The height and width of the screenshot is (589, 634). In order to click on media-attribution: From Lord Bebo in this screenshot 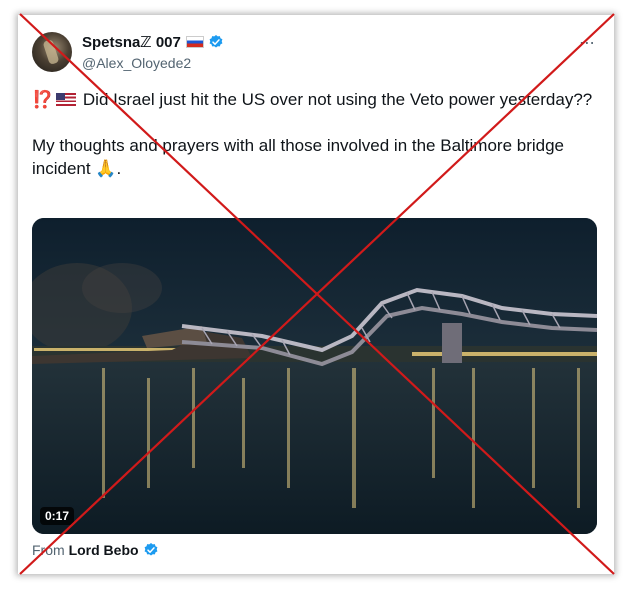, I will do `click(95, 550)`.